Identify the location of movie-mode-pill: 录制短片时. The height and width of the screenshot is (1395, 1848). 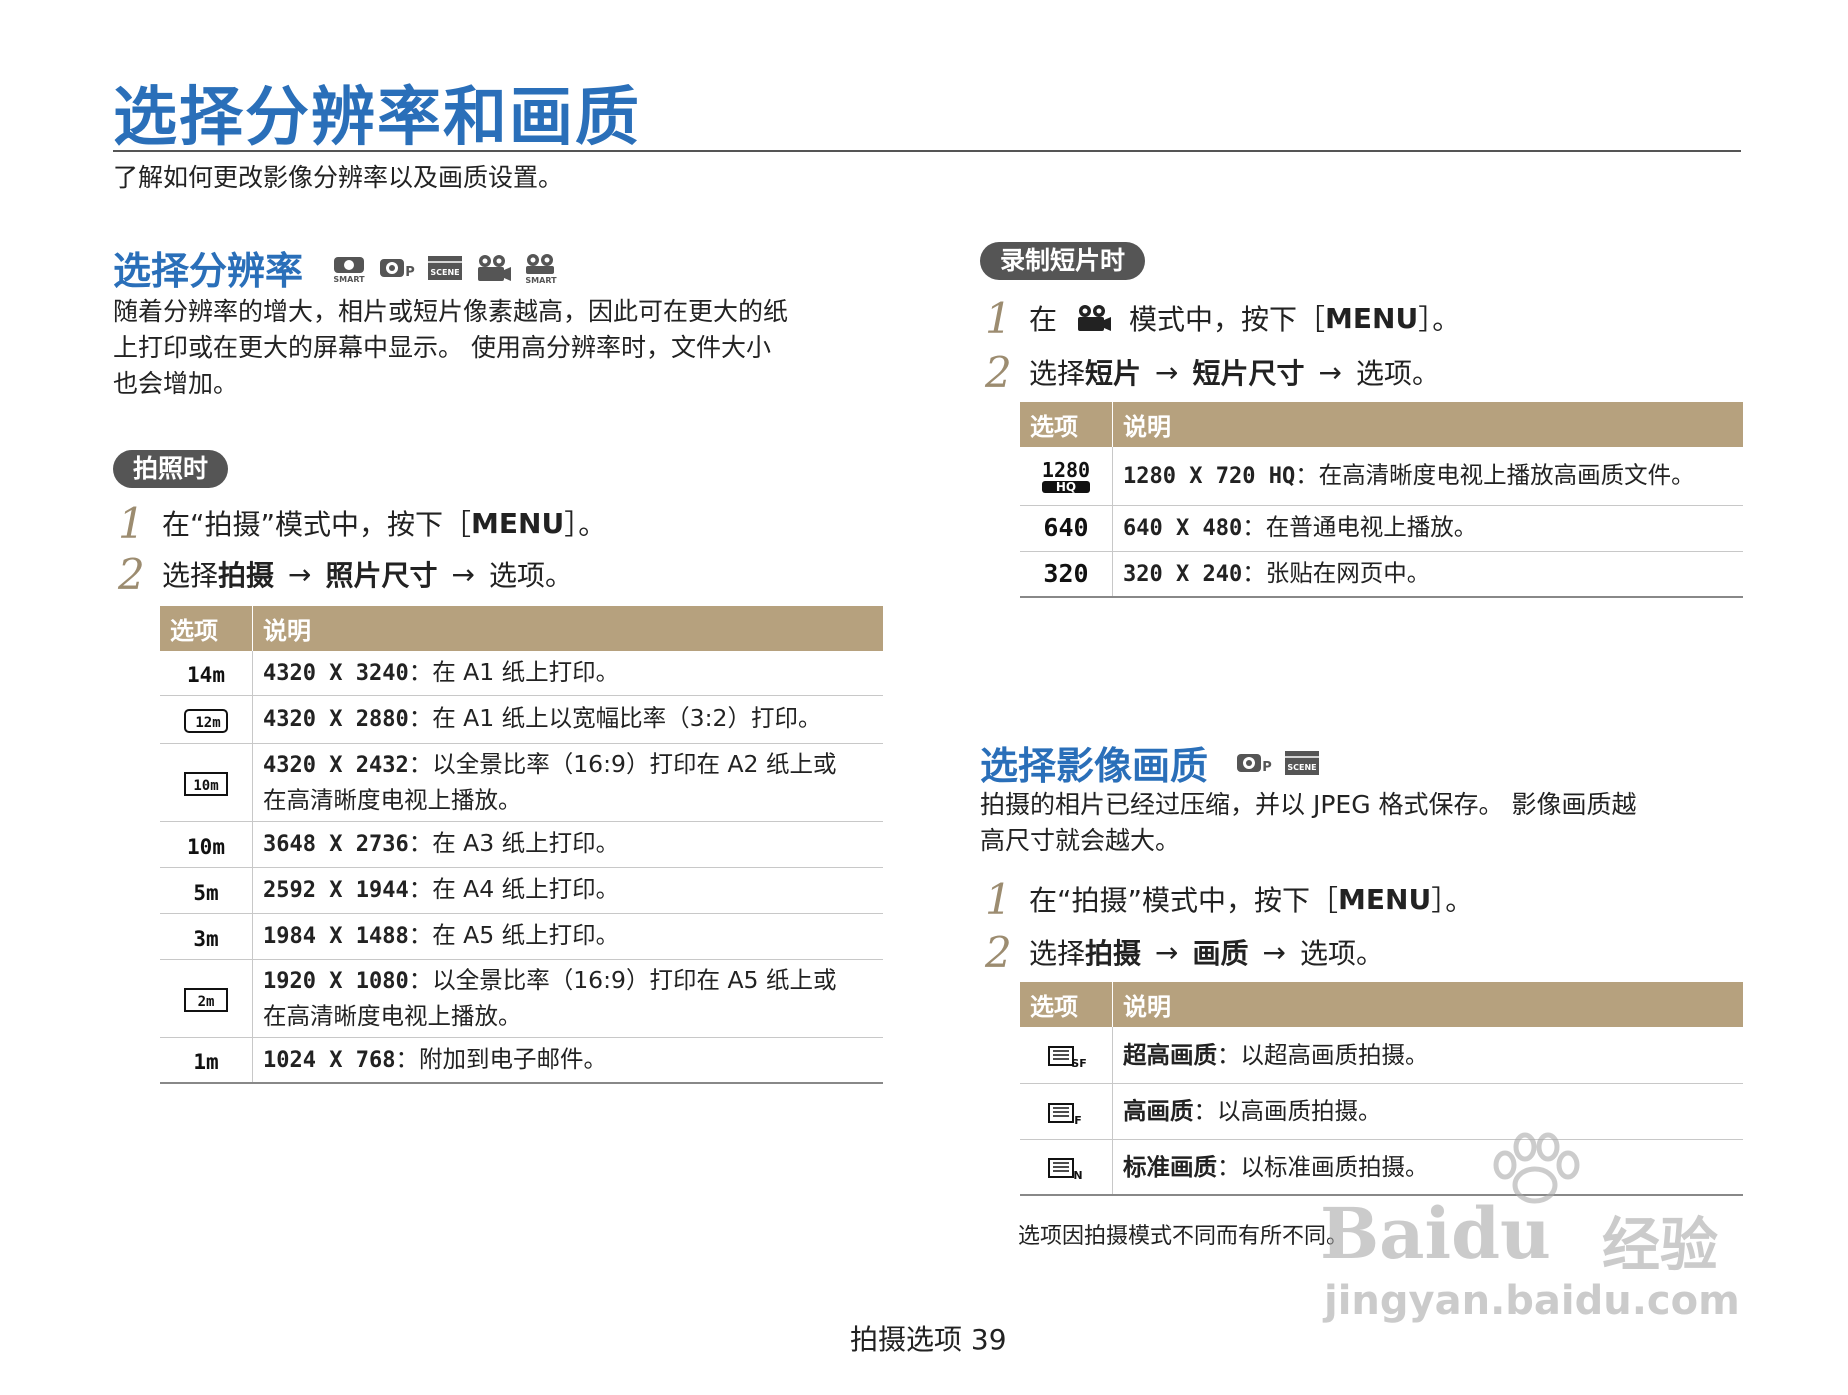
(1063, 261).